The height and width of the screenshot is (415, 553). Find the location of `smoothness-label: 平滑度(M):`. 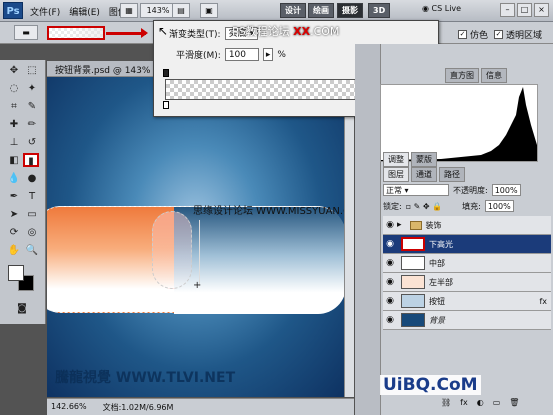

smoothness-label: 平滑度(M): is located at coordinates (198, 56).